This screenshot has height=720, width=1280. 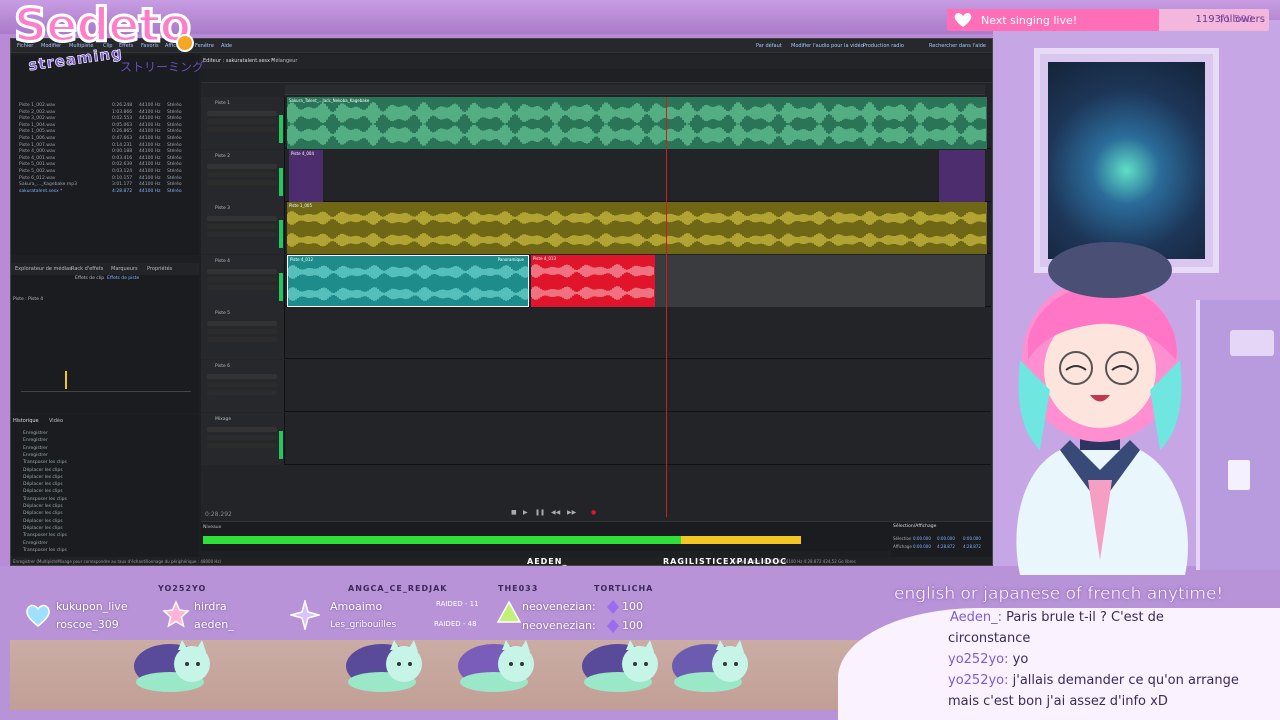 I want to click on track-header: Piste 4, so click(x=243, y=280).